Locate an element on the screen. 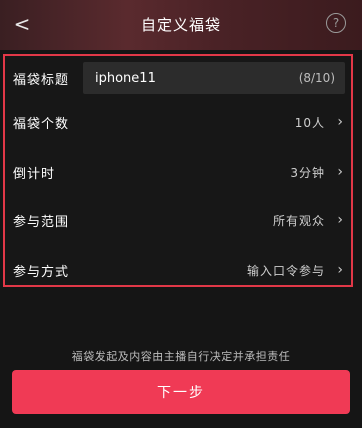  help-icon: ? is located at coordinates (336, 23).